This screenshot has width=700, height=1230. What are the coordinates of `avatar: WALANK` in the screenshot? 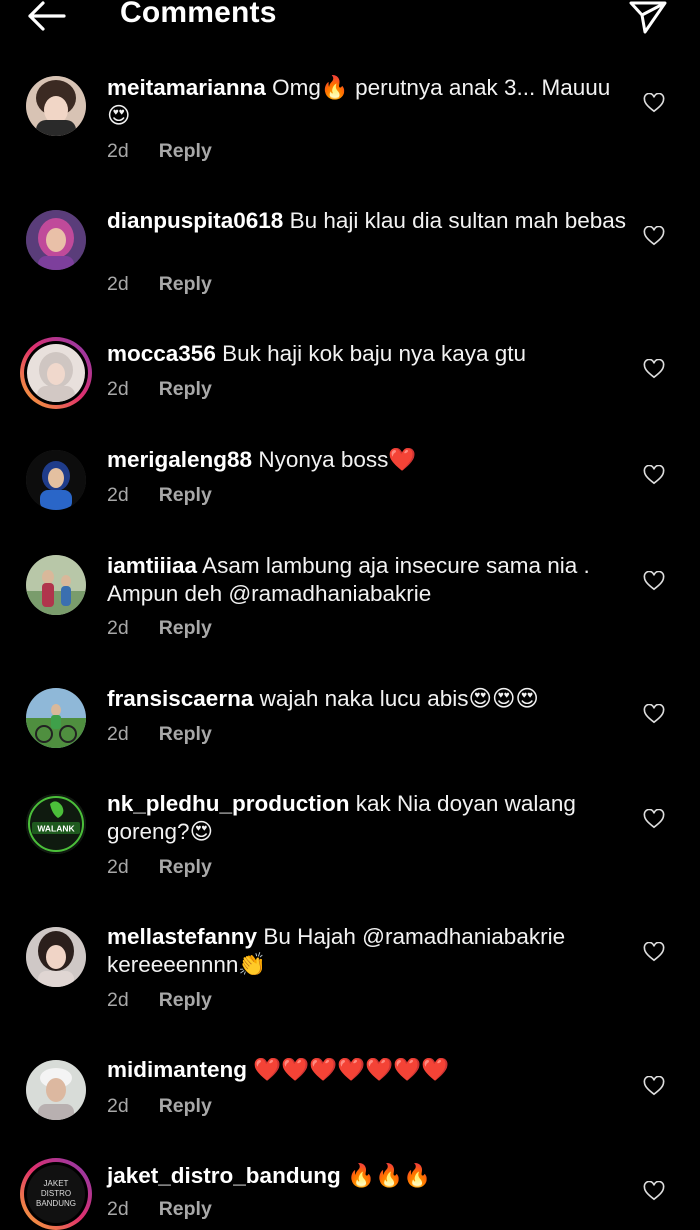 It's located at (56, 824).